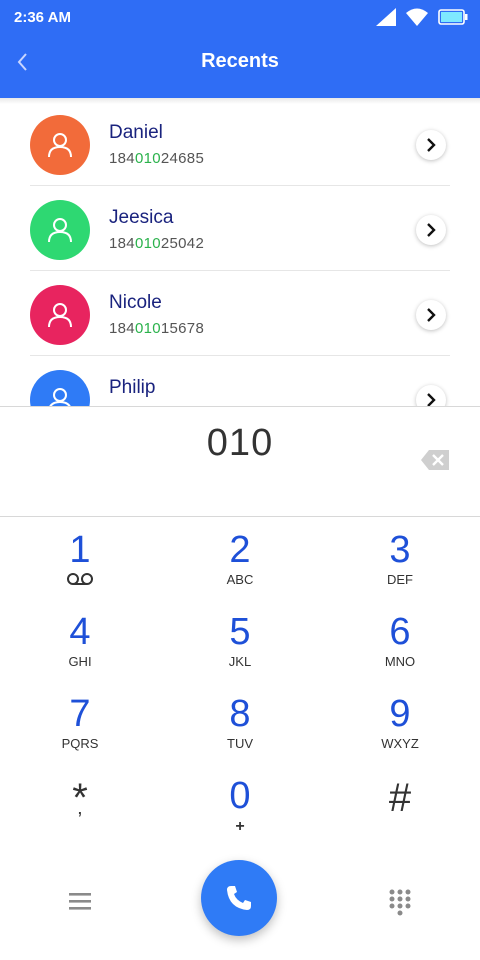 This screenshot has height=960, width=480. I want to click on key-6: 6 MNO, so click(400, 652).